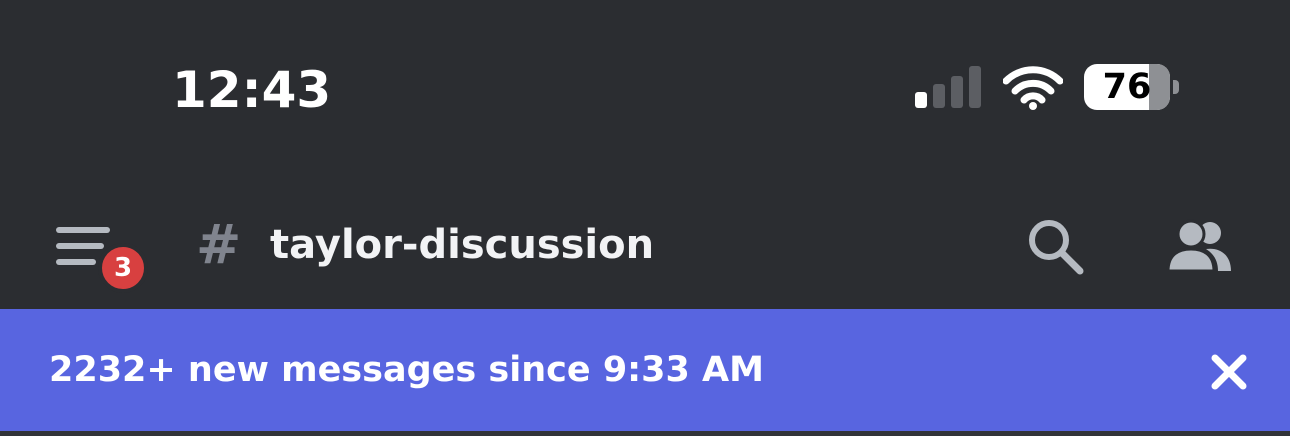 The height and width of the screenshot is (436, 1290). What do you see at coordinates (406, 370) in the screenshot?
I see `new-messages-text: 2232+ new messages since 9:33 AM` at bounding box center [406, 370].